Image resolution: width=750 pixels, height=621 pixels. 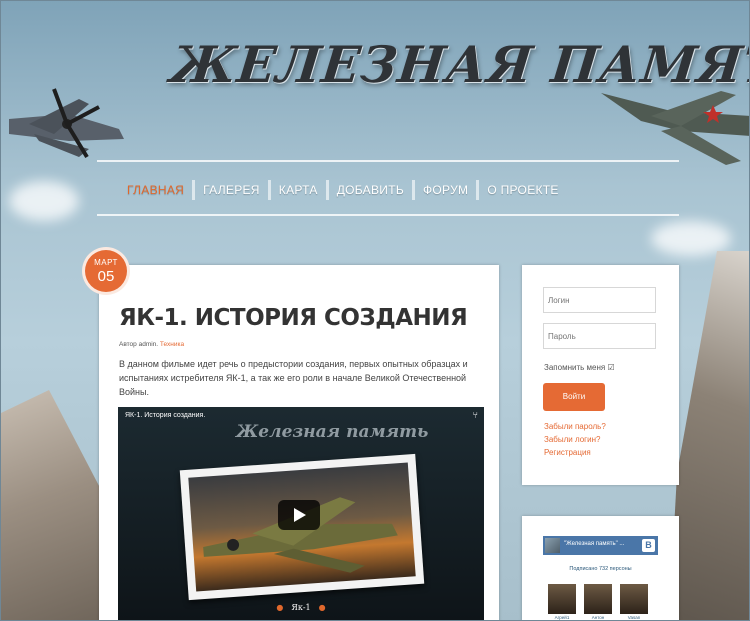 What do you see at coordinates (370, 190) in the screenshot?
I see `nav-item-add: ДОБАВИТЬ` at bounding box center [370, 190].